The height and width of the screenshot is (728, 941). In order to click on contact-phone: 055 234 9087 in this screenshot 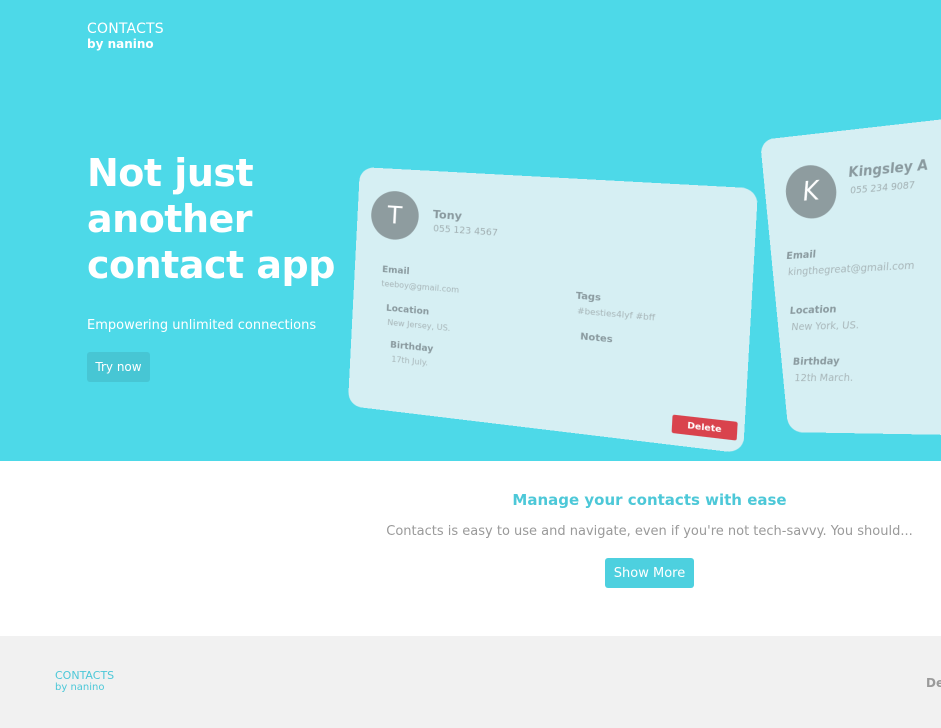, I will do `click(882, 188)`.